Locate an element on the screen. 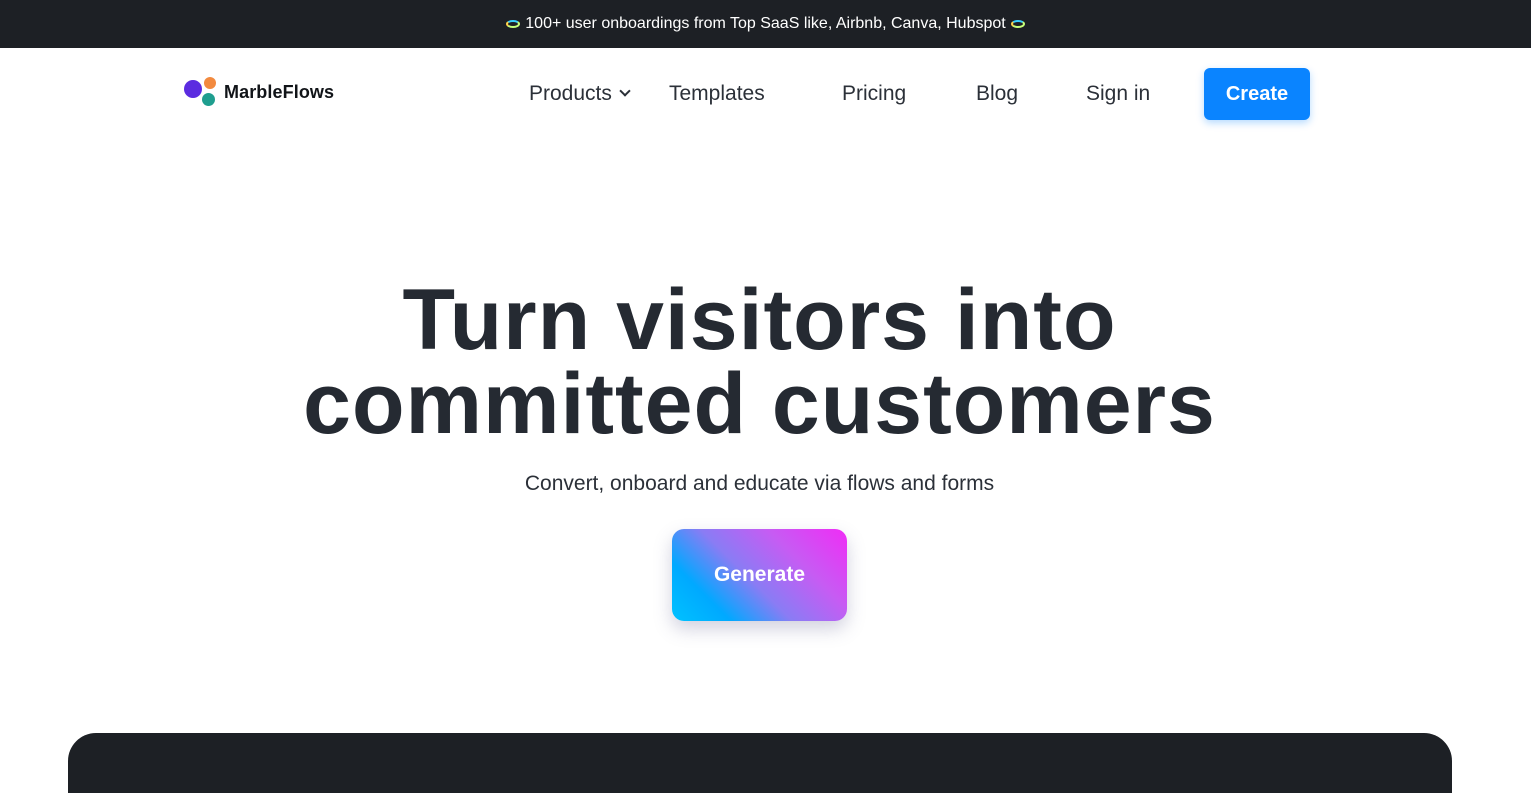  hero-title-line-2: committed customers is located at coordinates (759, 404).